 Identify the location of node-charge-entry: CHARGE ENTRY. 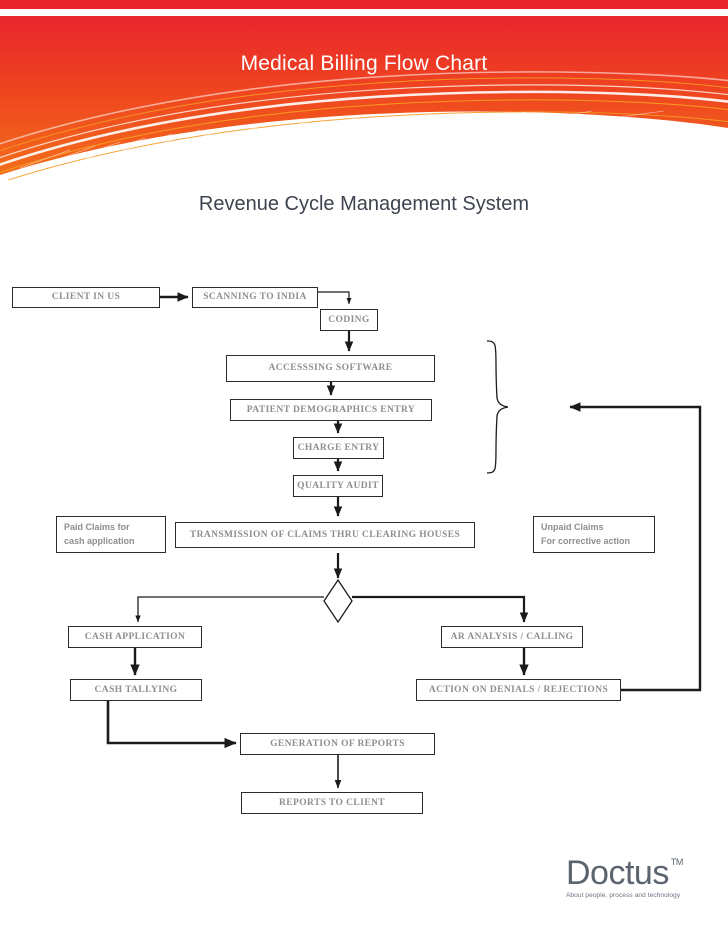
(338, 448).